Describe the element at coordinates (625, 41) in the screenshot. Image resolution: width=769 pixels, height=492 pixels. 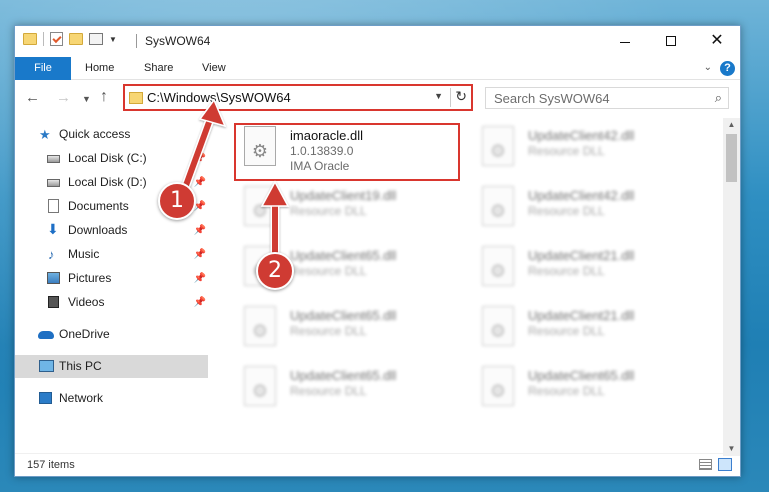
I see `minimize-button` at that location.